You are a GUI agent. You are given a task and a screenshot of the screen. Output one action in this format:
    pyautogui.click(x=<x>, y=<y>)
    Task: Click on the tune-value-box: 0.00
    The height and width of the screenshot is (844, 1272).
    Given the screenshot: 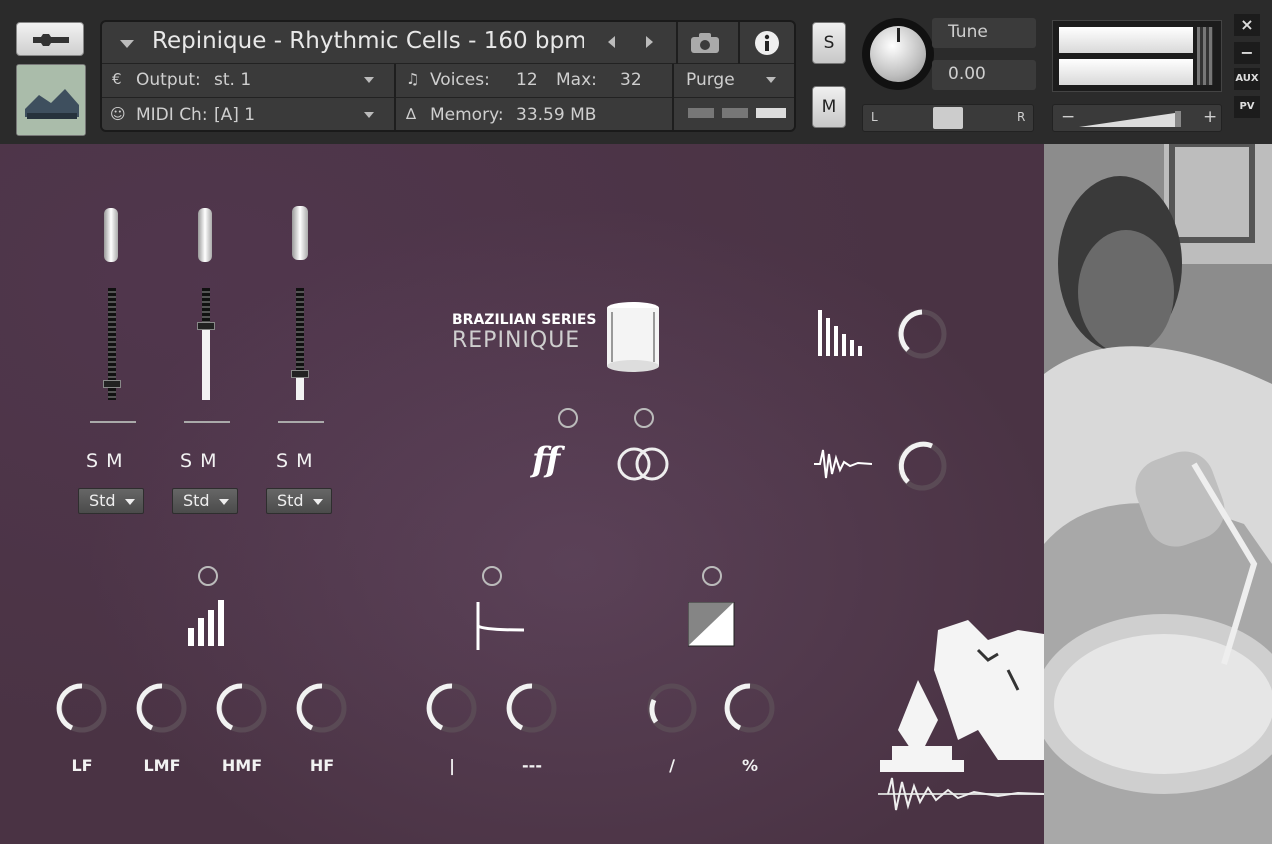 What is the action you would take?
    pyautogui.click(x=984, y=75)
    